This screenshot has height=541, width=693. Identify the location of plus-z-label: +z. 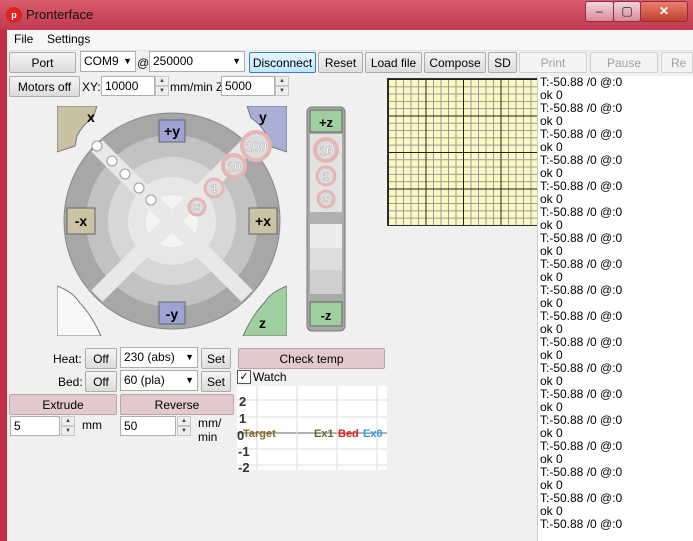
(326, 122).